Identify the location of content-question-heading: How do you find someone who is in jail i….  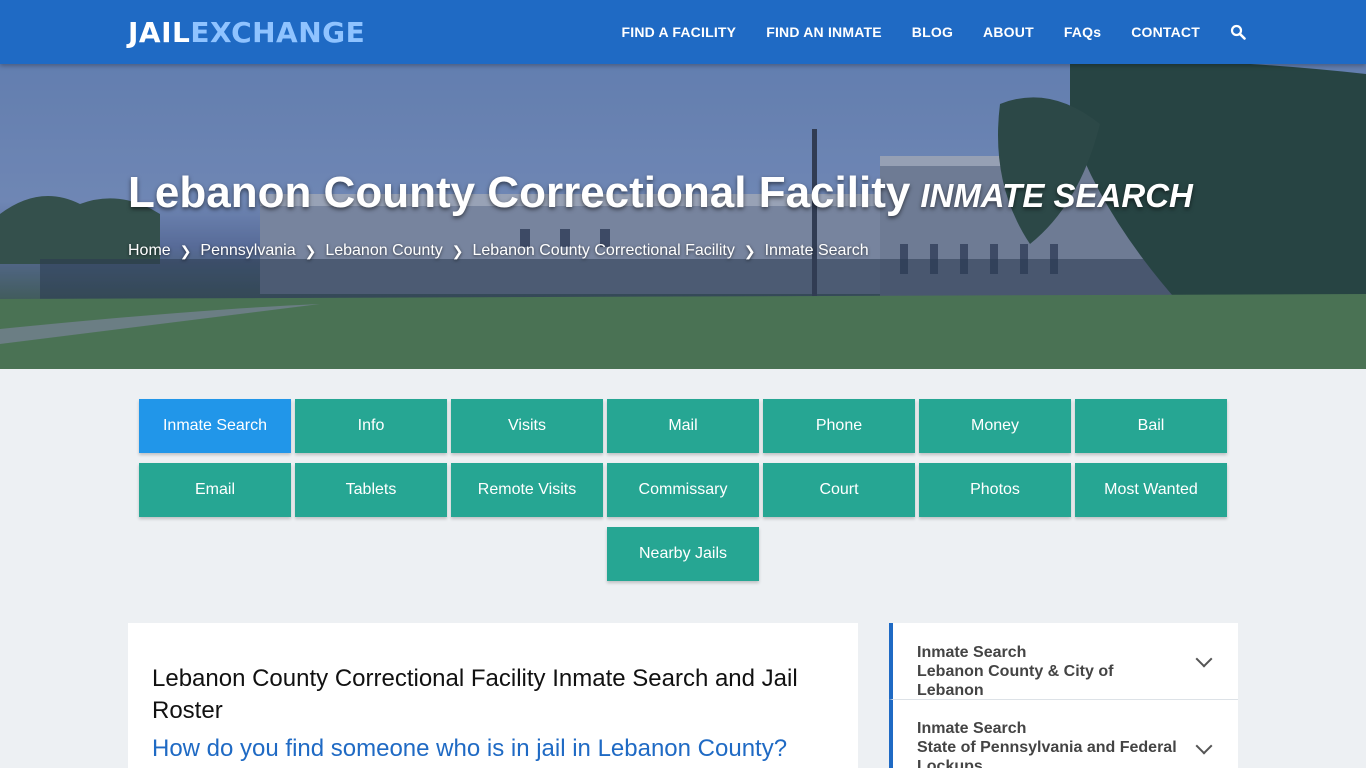
(470, 748).